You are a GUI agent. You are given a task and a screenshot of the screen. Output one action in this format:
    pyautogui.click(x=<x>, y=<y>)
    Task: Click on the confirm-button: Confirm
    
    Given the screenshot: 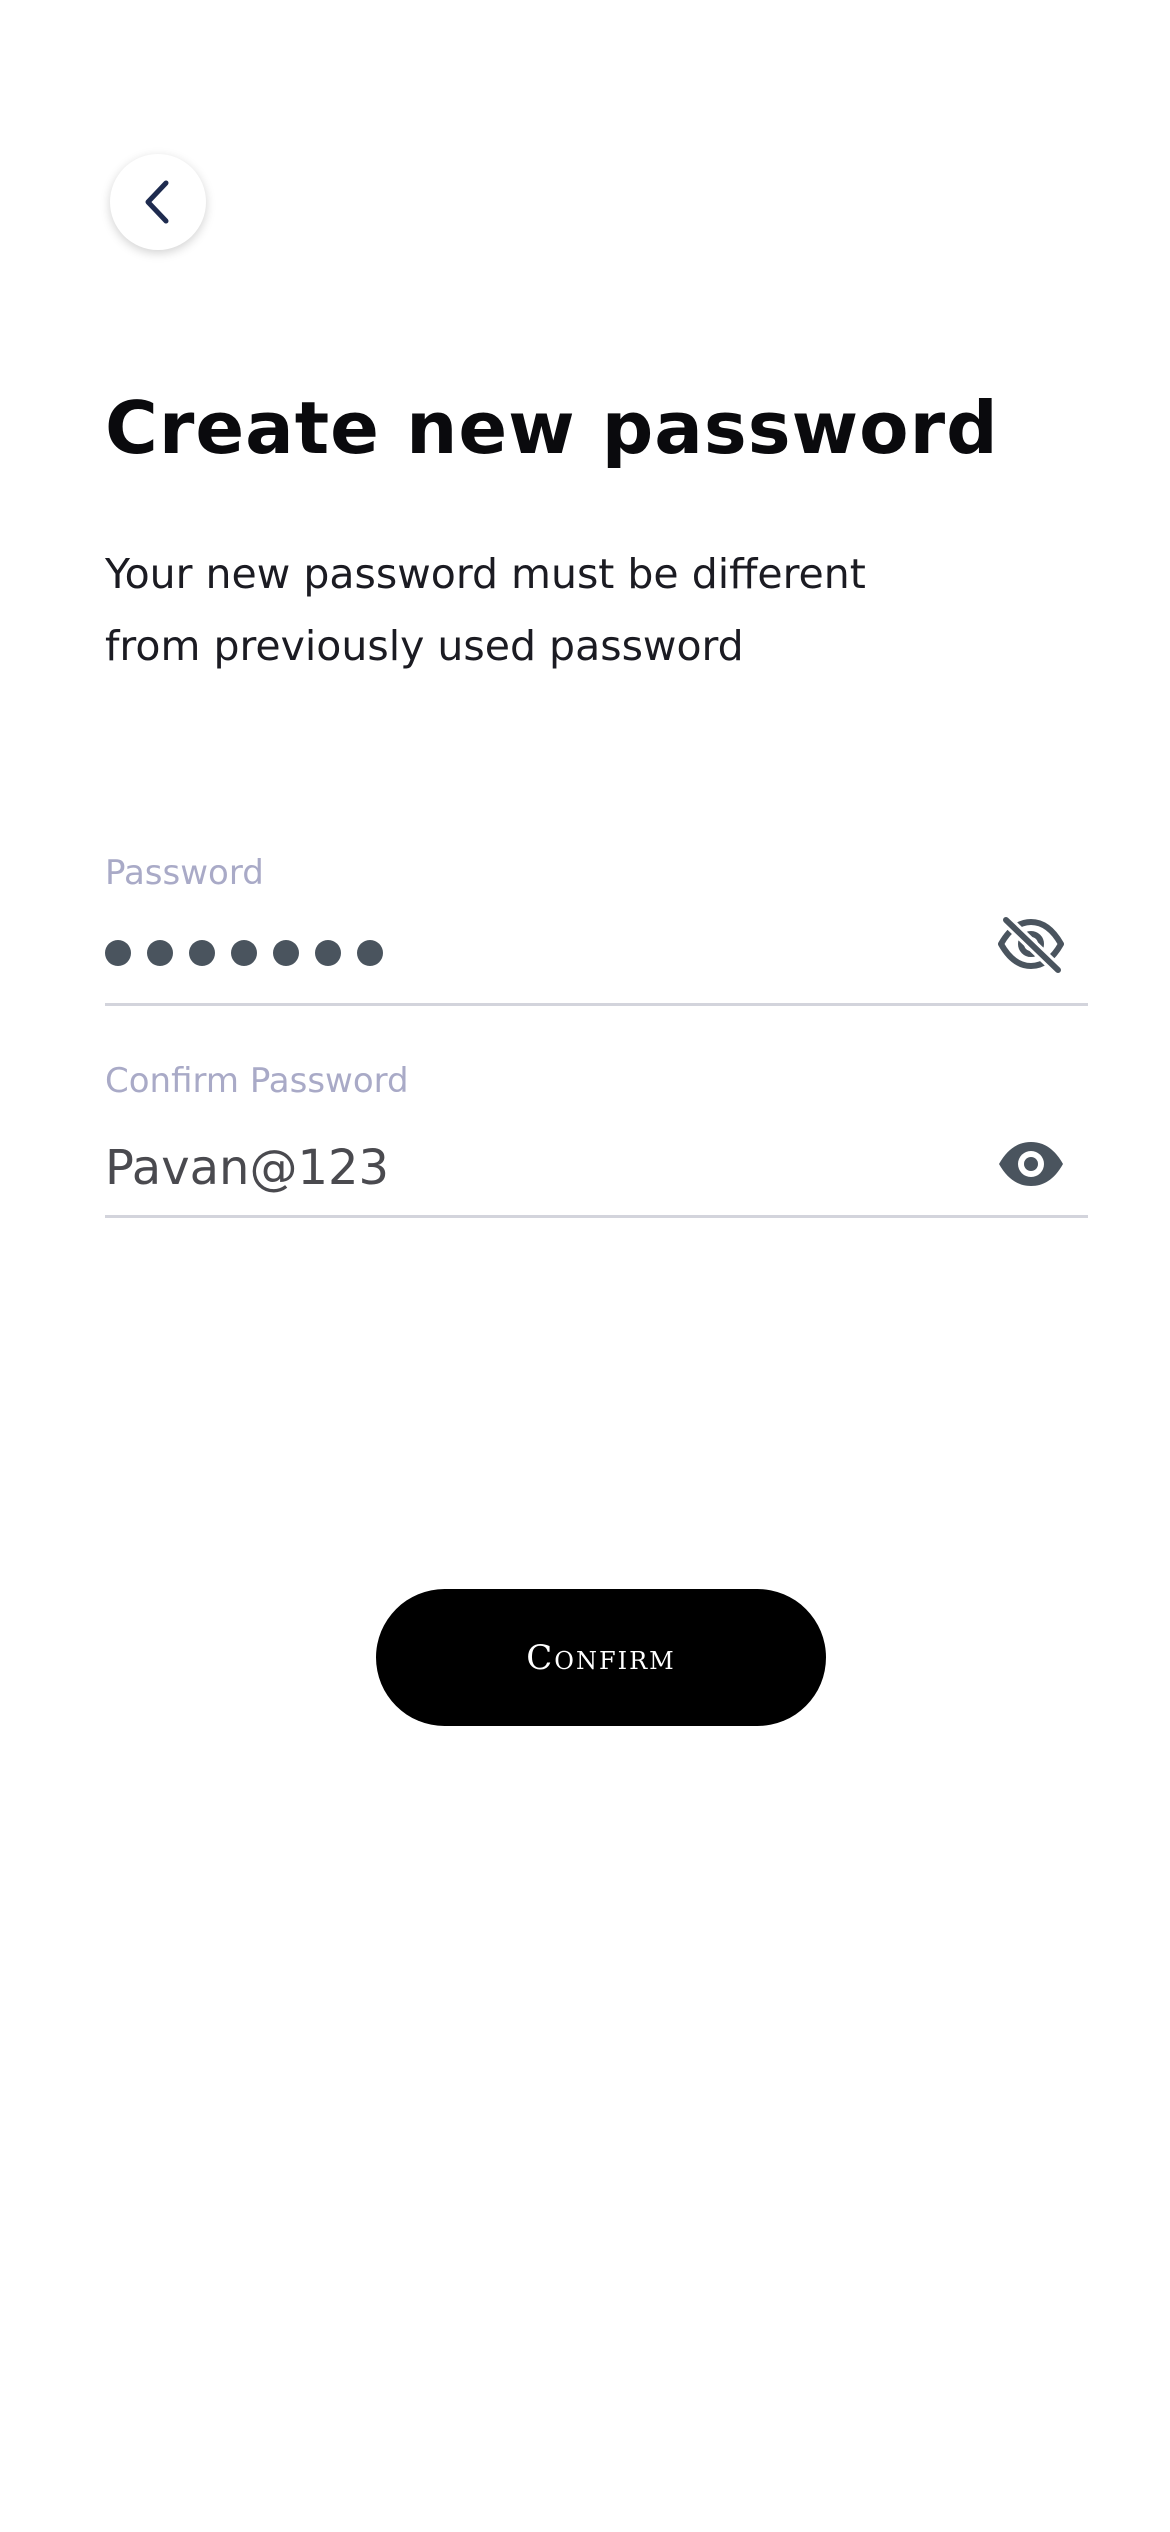 What is the action you would take?
    pyautogui.click(x=601, y=1657)
    